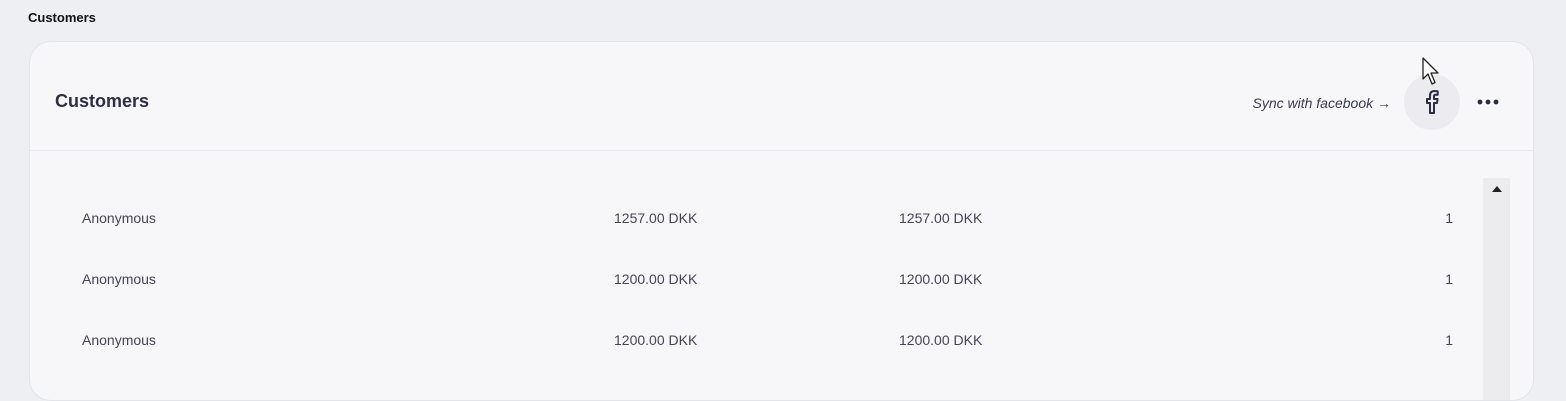 This screenshot has width=1566, height=401. Describe the element at coordinates (1321, 103) in the screenshot. I see `sync-facebook-link: Sync with facebook →` at that location.